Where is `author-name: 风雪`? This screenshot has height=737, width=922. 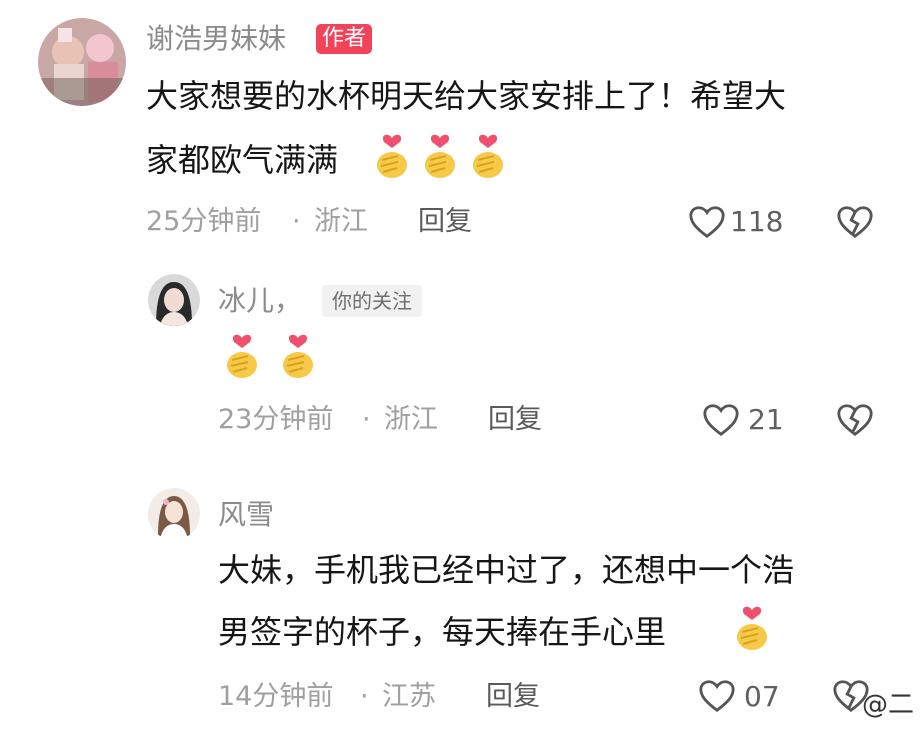
author-name: 风雪 is located at coordinates (246, 515).